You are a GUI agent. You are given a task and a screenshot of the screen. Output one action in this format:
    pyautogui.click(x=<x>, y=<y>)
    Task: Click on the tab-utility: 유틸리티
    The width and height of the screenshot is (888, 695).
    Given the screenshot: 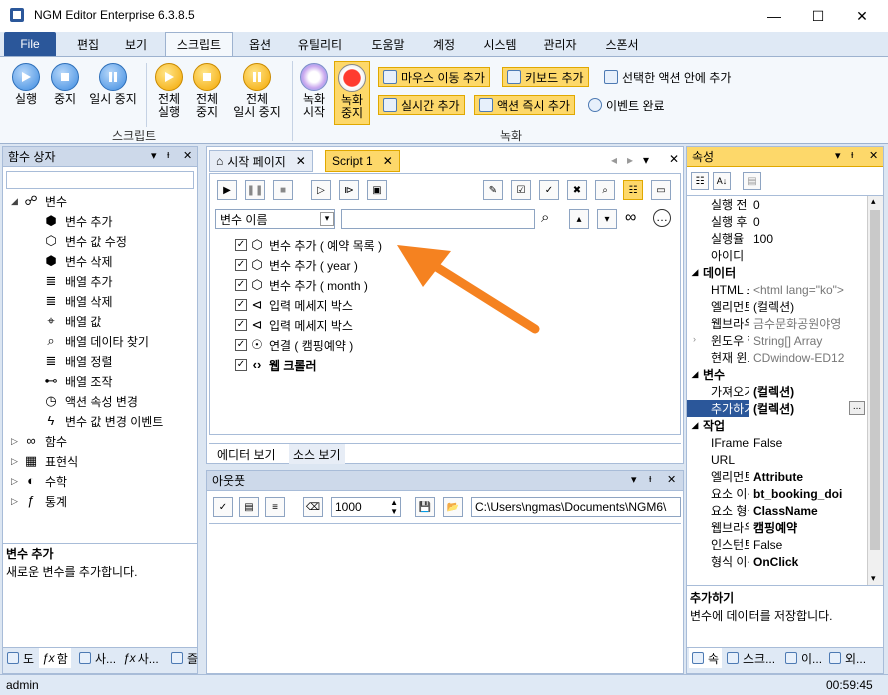 What is the action you would take?
    pyautogui.click(x=320, y=44)
    